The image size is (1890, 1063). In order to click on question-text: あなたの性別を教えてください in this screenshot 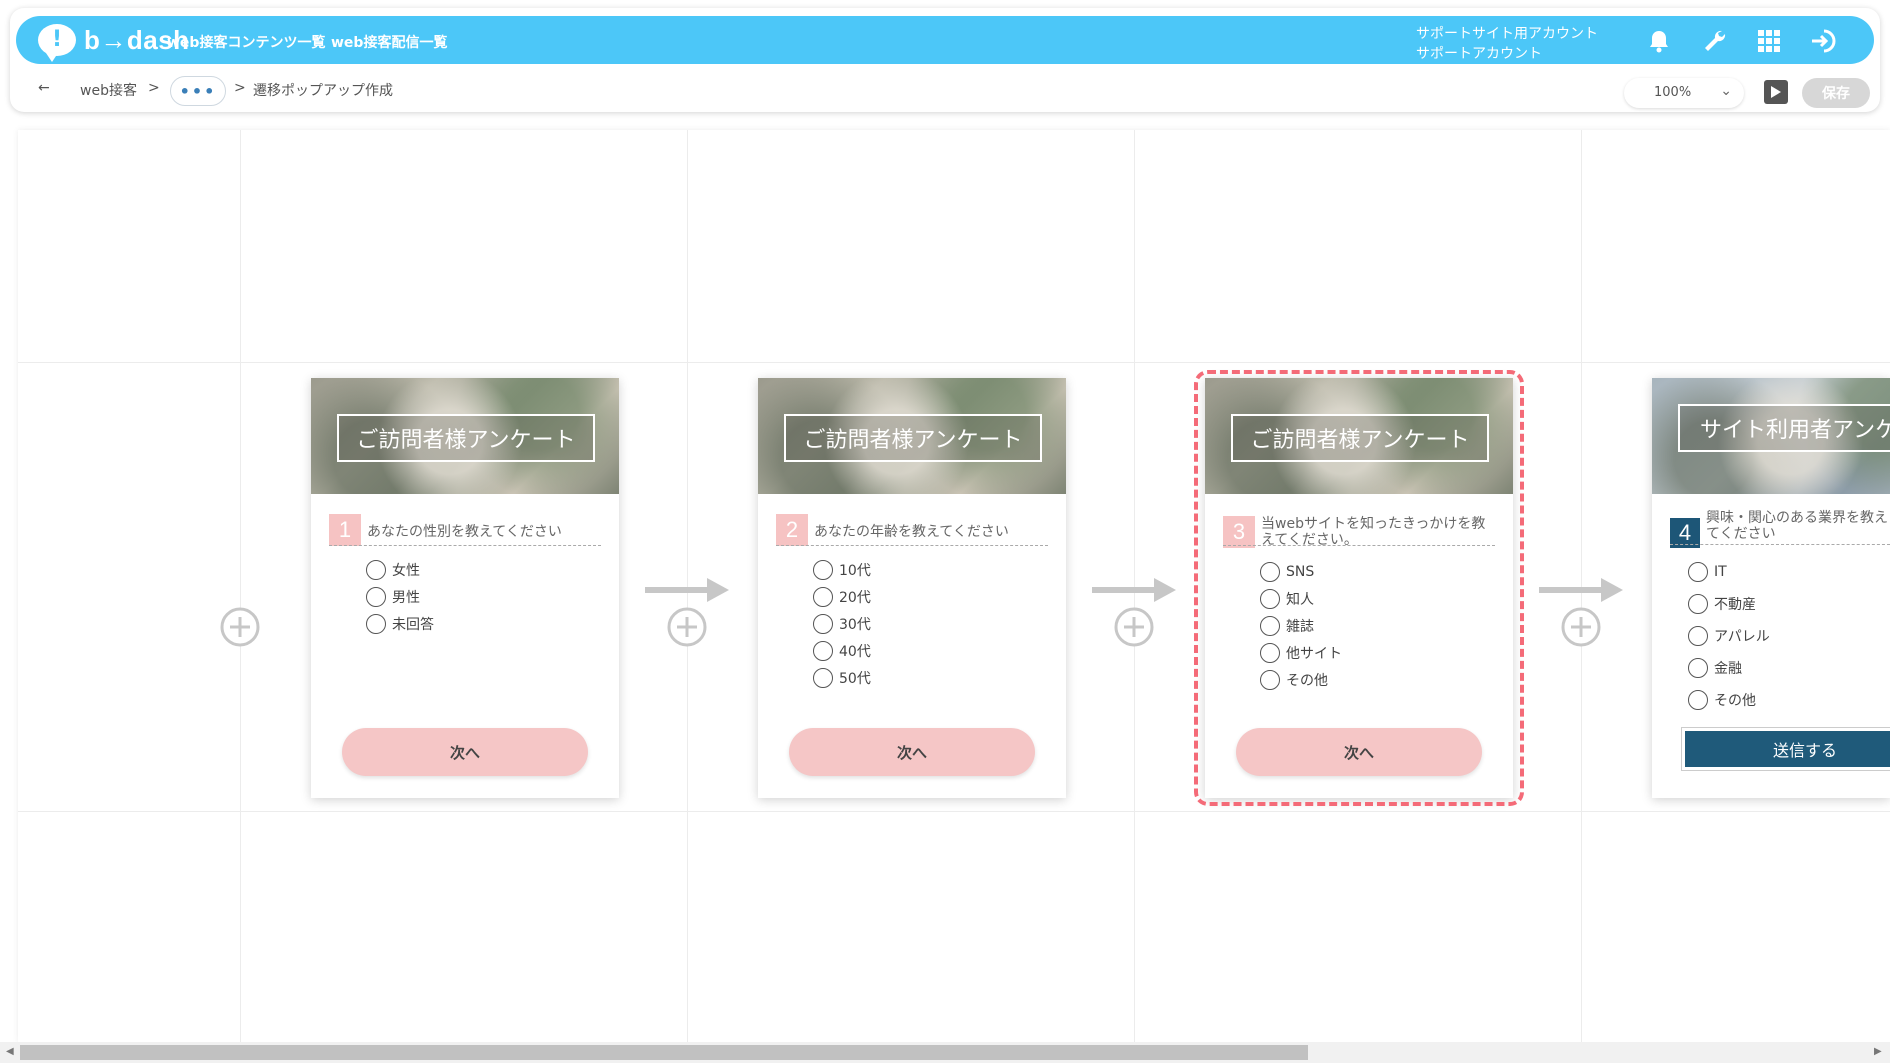, I will do `click(464, 532)`.